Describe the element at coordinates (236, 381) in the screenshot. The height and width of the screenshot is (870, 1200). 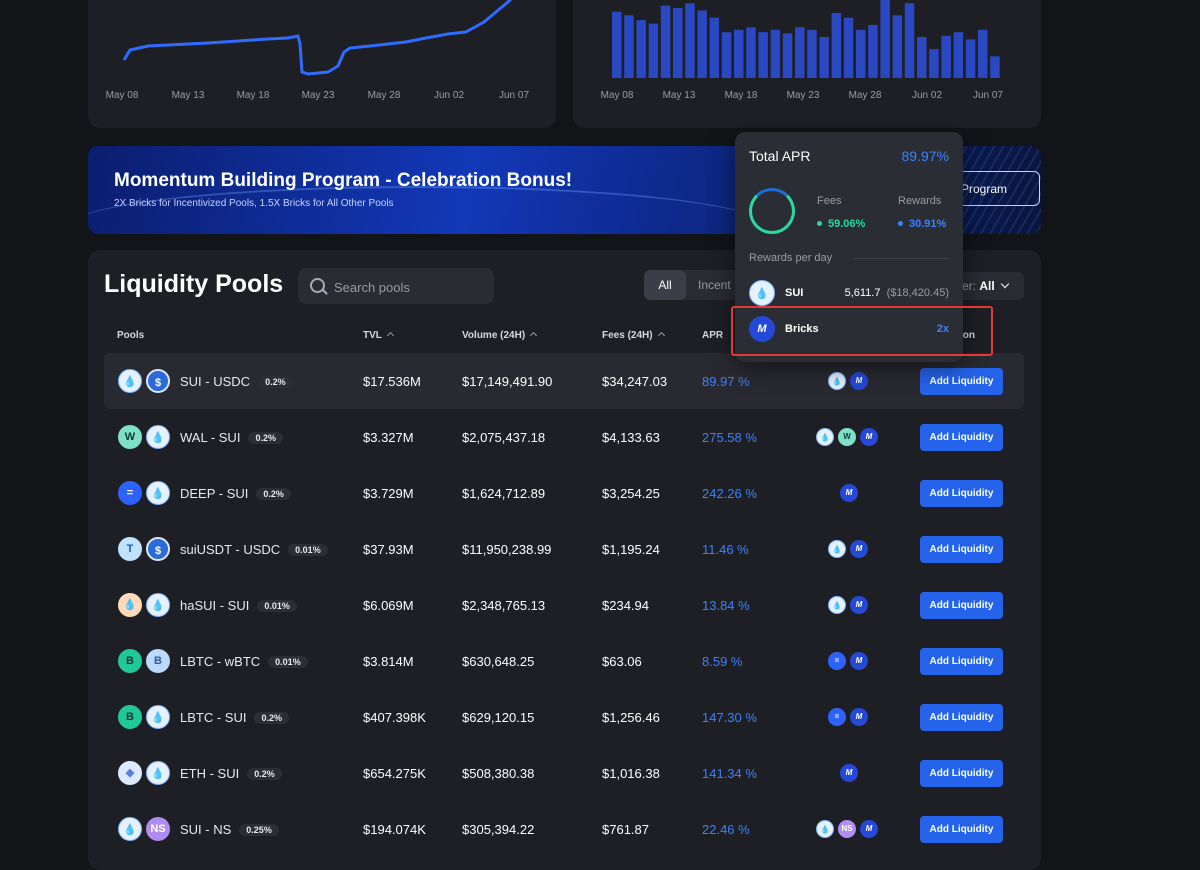
I see `pool-name: SUI - USDC 0.2%` at that location.